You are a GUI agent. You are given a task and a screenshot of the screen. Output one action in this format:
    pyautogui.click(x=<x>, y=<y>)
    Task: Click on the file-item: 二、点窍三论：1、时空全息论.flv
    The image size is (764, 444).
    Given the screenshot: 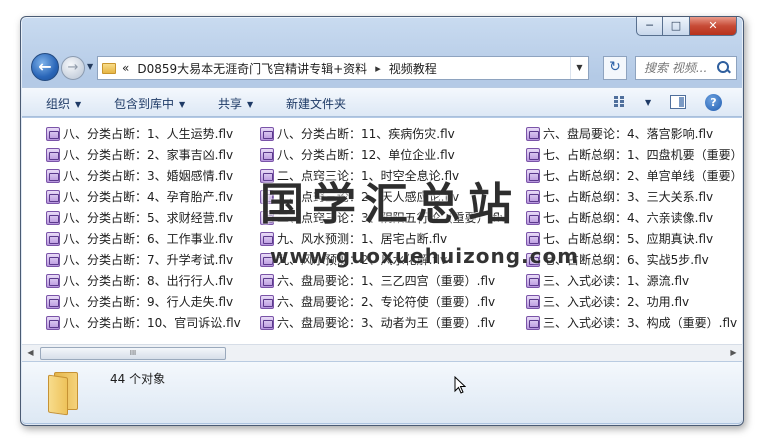 What is the action you would take?
    pyautogui.click(x=383, y=175)
    